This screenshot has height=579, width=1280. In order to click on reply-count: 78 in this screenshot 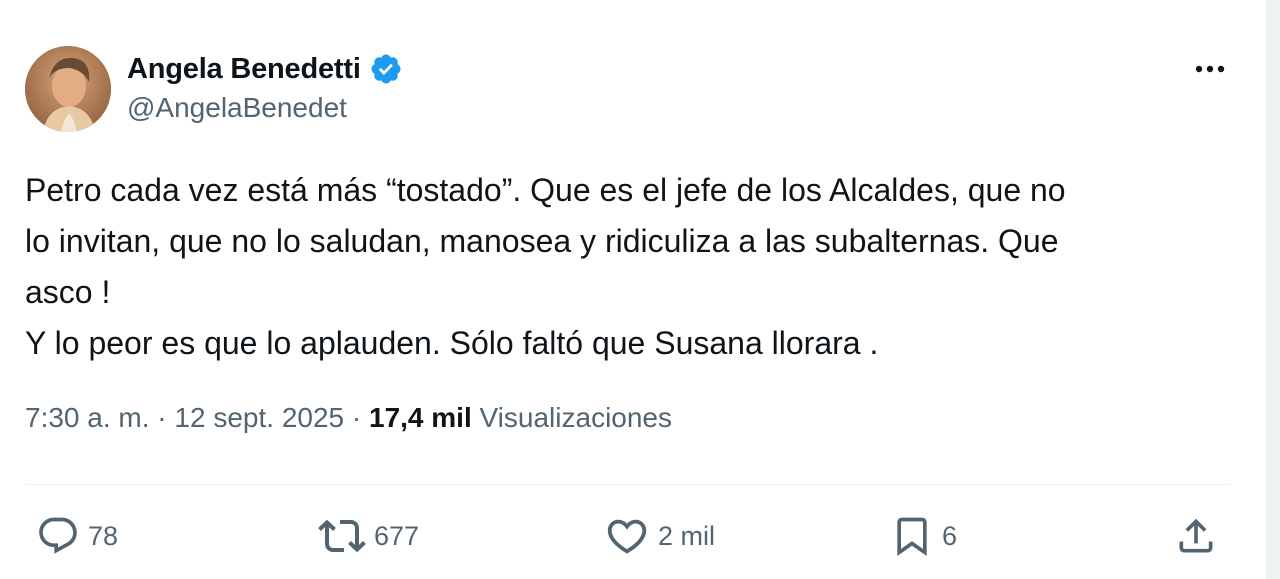, I will do `click(103, 535)`.